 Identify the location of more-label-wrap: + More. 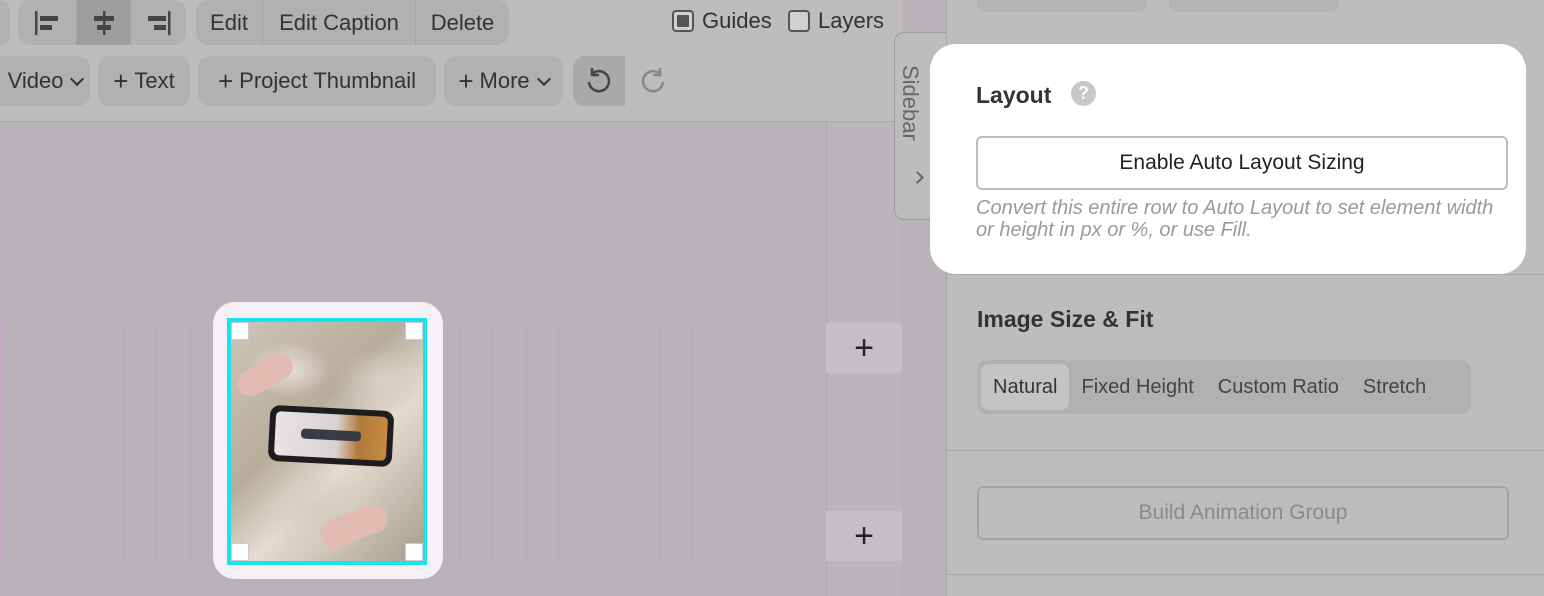
(503, 81).